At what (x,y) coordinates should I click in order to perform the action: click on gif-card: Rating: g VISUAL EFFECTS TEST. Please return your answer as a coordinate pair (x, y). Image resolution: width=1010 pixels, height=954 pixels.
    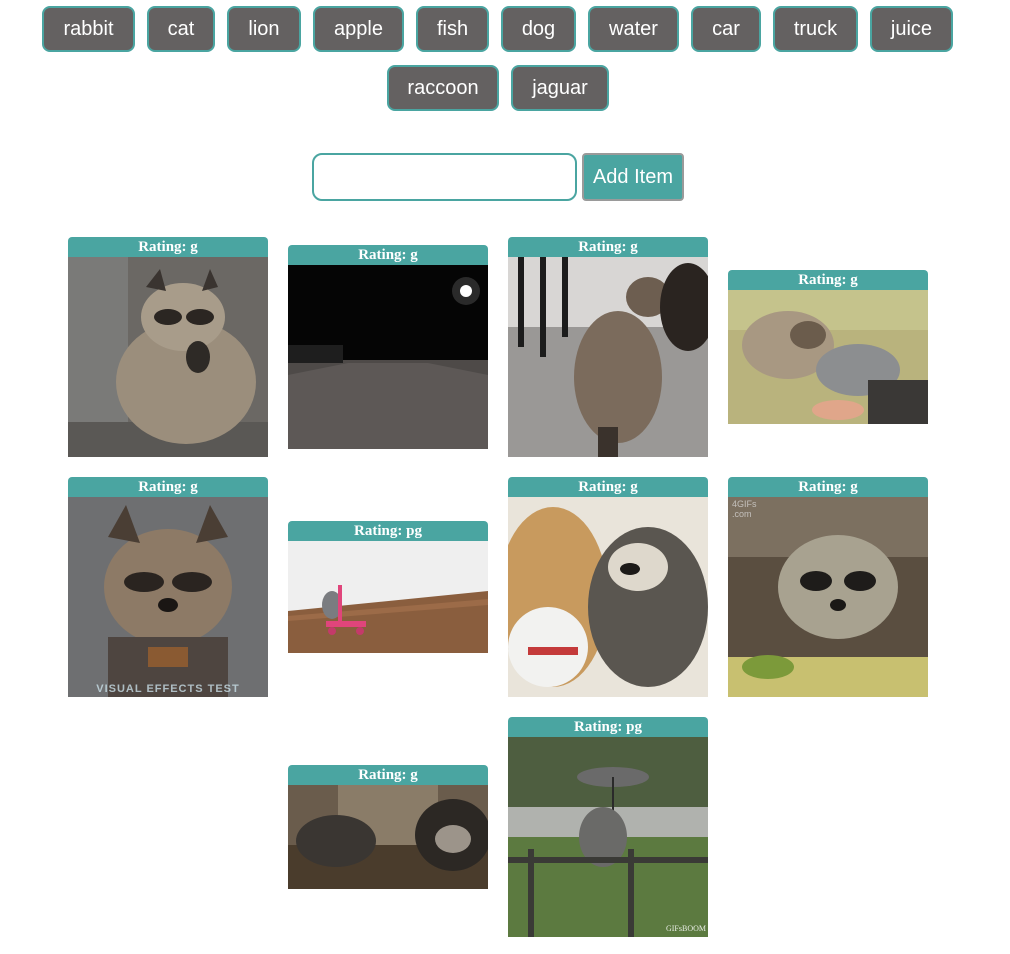
    Looking at the image, I should click on (168, 587).